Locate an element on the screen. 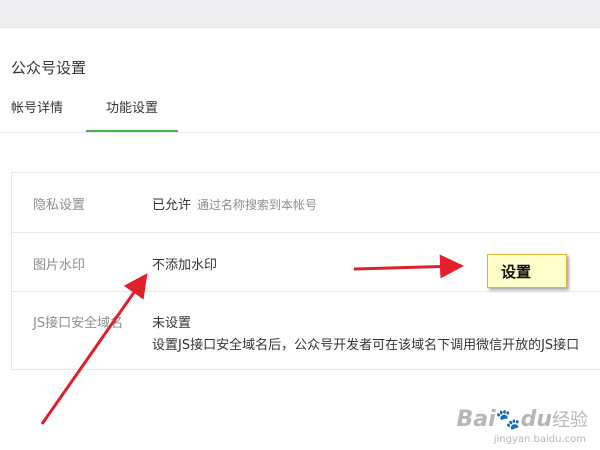 The width and height of the screenshot is (600, 450). arrow-to-note is located at coordinates (408, 266).